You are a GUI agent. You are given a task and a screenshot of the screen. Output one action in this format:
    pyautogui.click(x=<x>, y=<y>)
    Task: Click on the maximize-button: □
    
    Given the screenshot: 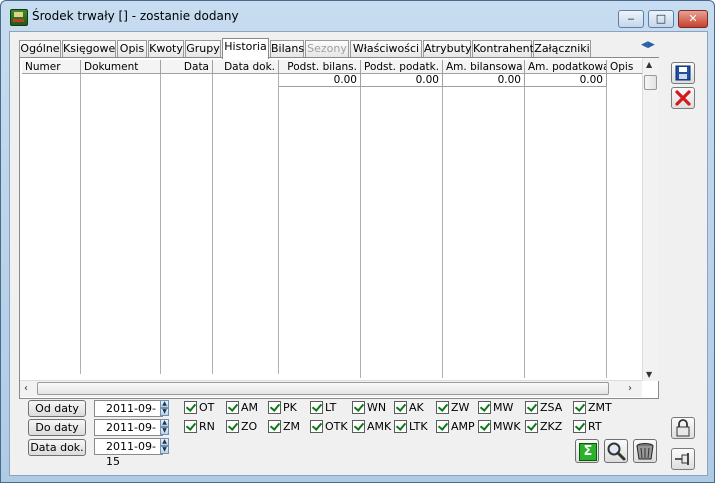 What is the action you would take?
    pyautogui.click(x=661, y=19)
    